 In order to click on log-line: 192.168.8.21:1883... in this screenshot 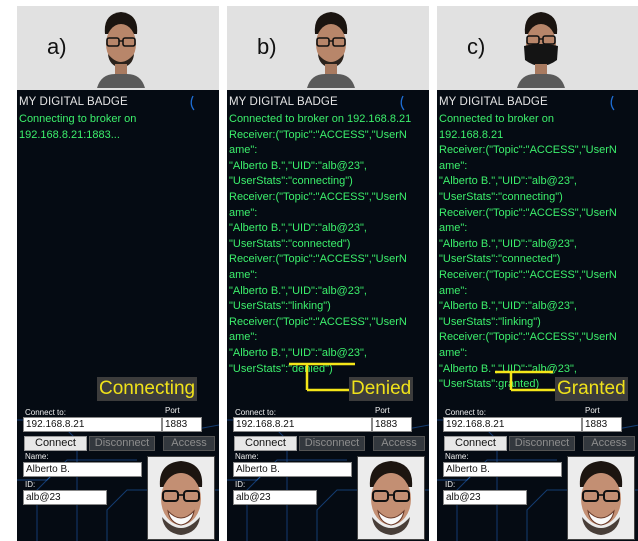, I will do `click(69, 134)`.